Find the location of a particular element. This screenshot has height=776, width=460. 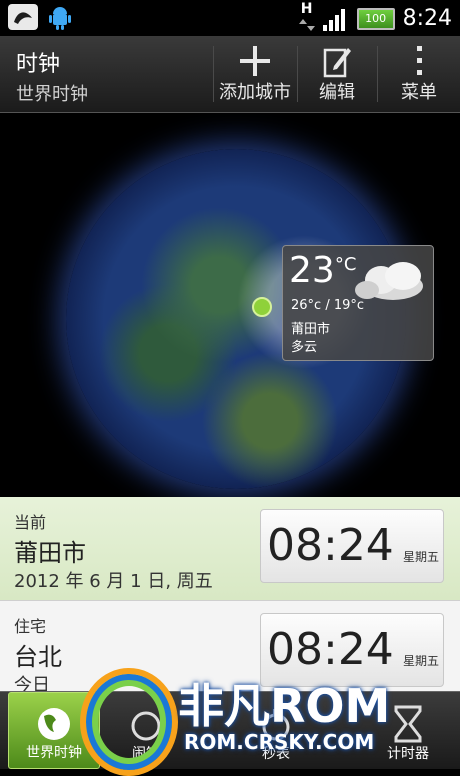

edit-button: 编辑 is located at coordinates (337, 74).